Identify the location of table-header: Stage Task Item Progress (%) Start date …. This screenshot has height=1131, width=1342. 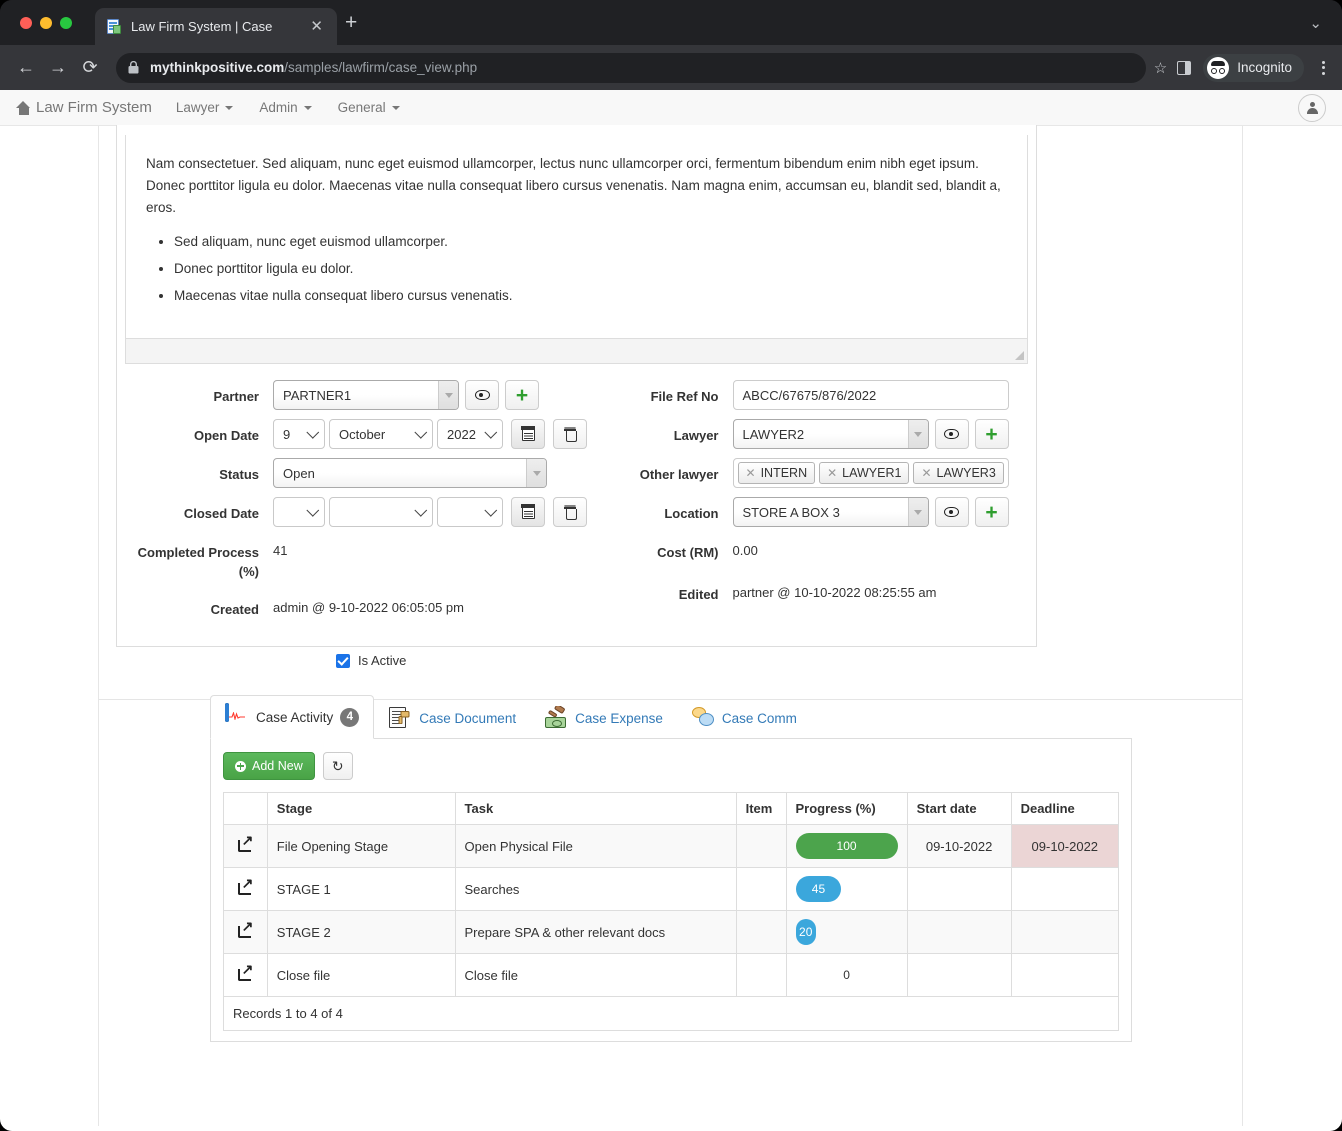
(671, 808).